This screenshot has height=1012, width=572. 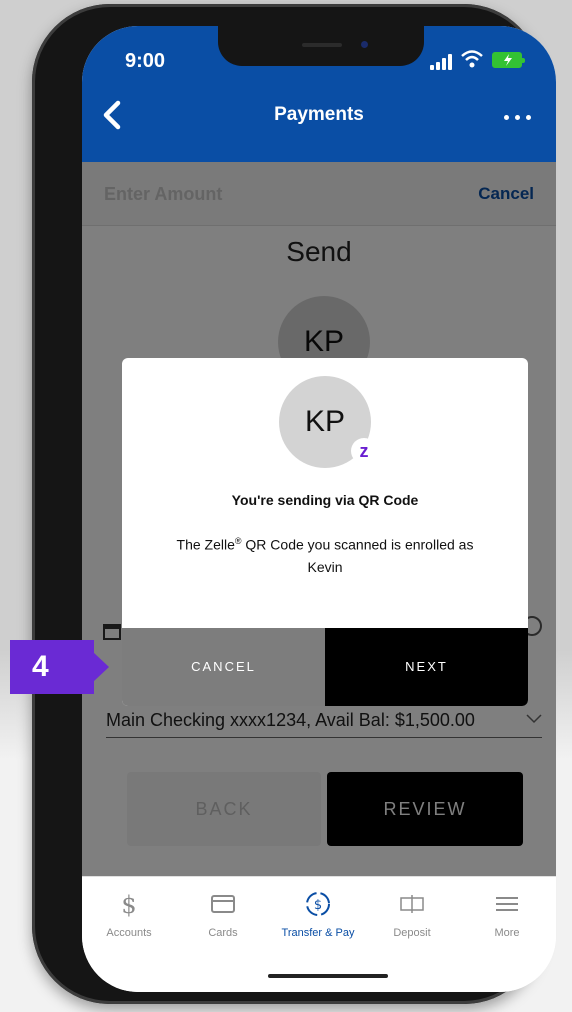 I want to click on menu-icon, so click(x=507, y=904).